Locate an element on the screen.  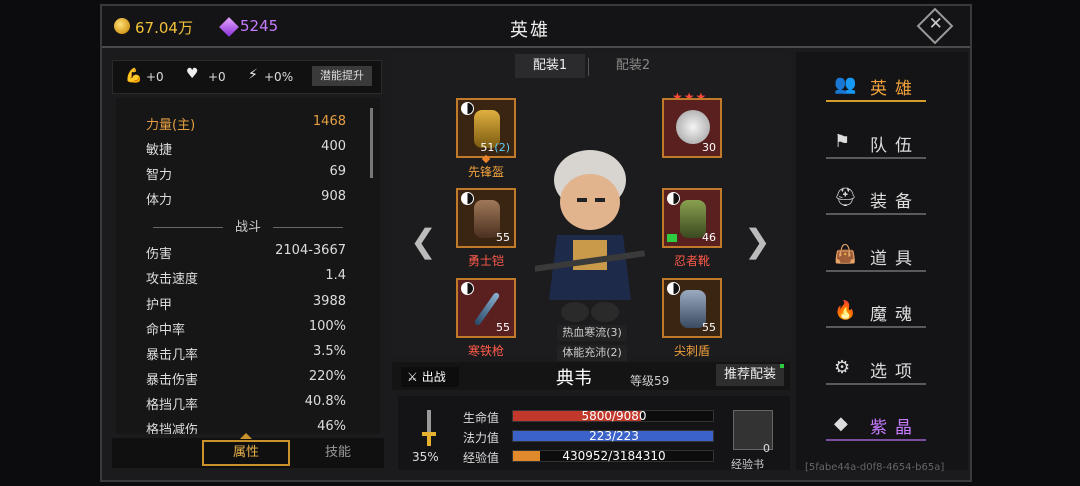
nav-item-2: ⛑ 装备 is located at coordinates (876, 199).